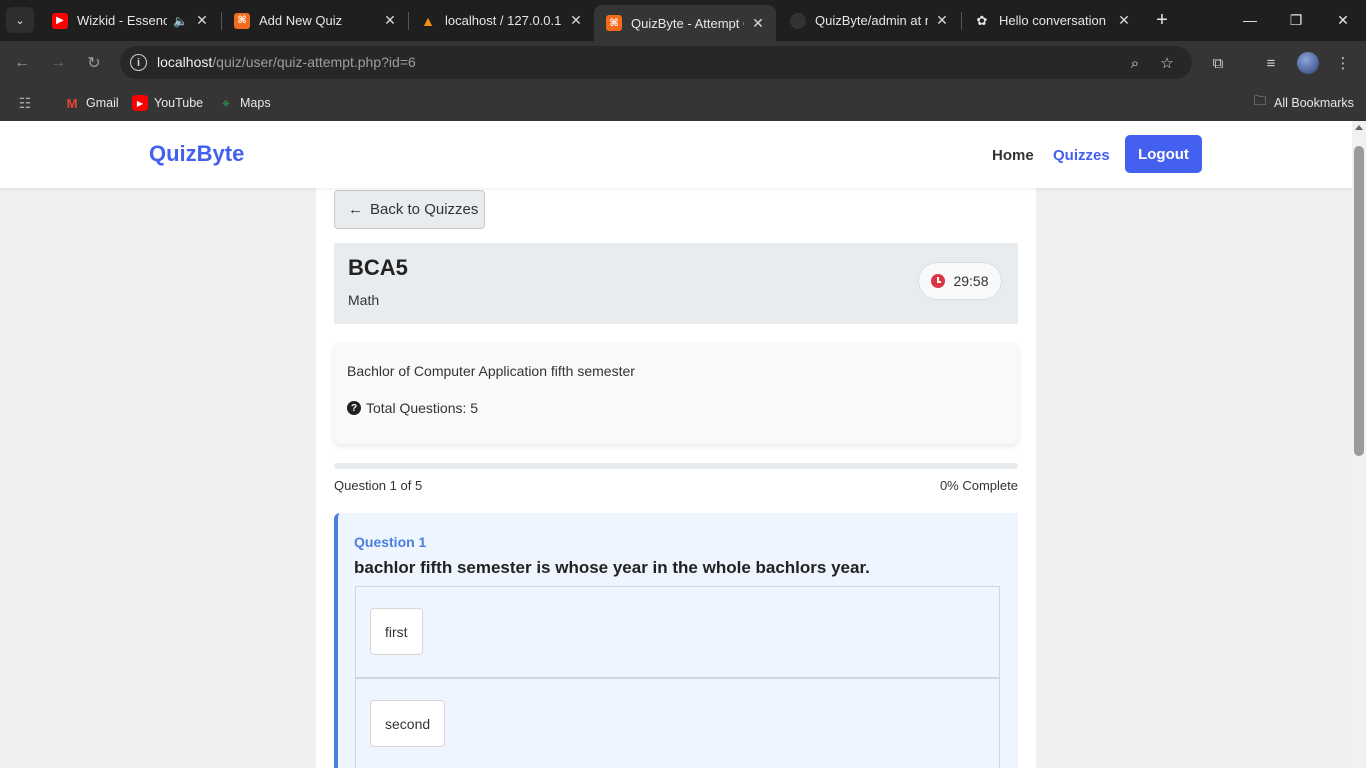 The width and height of the screenshot is (1366, 768). What do you see at coordinates (1250, 20) in the screenshot?
I see `minimize-button: —` at bounding box center [1250, 20].